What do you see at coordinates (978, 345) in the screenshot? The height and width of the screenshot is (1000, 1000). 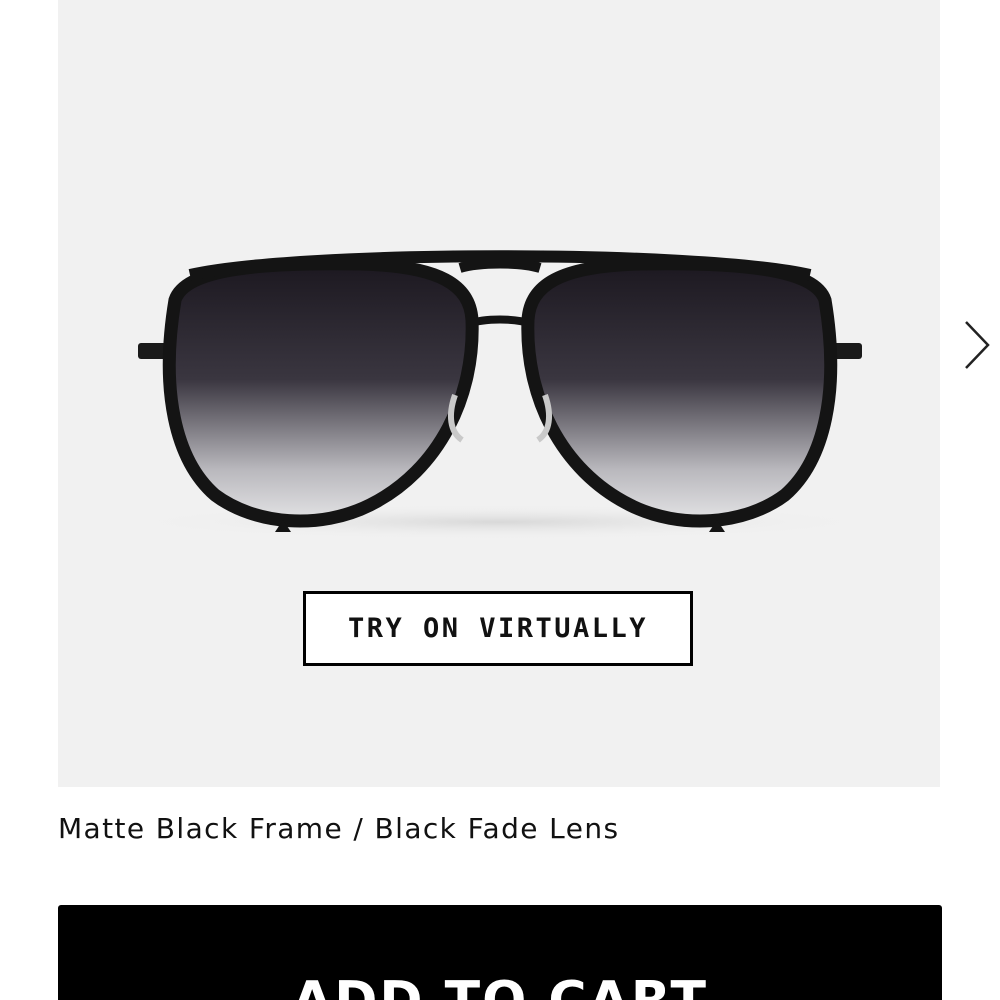 I see `chevron-right-icon` at bounding box center [978, 345].